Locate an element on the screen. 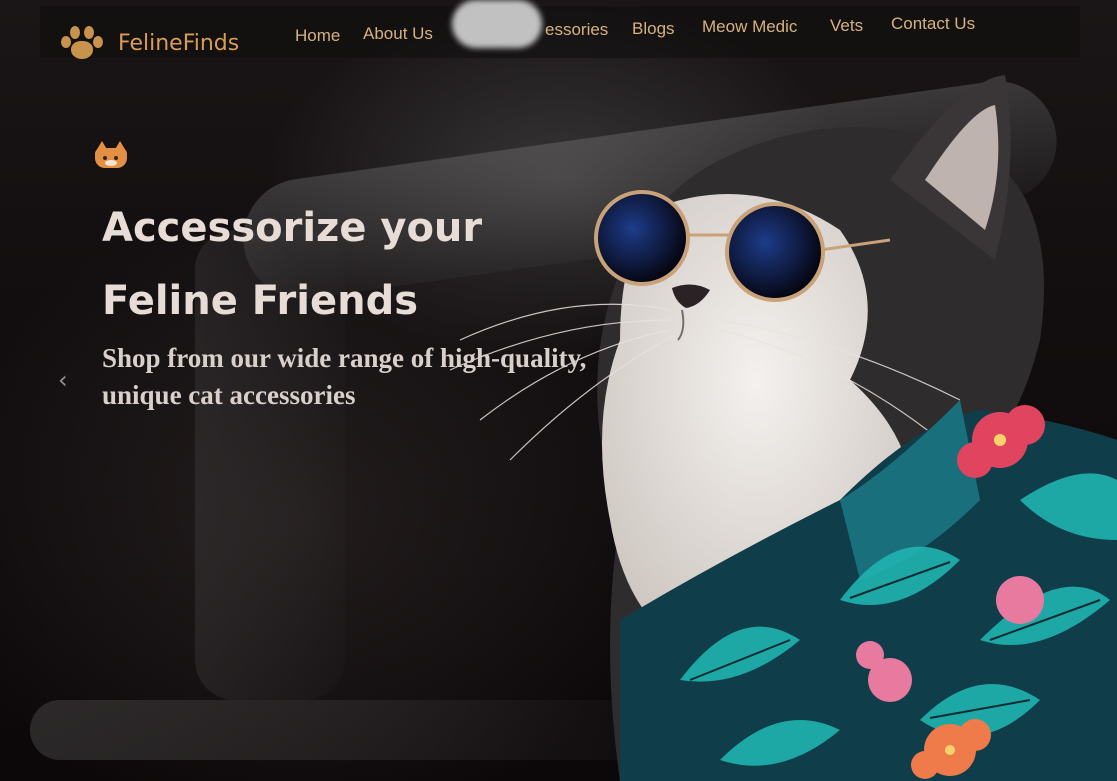 The height and width of the screenshot is (781, 1117). hero-title-line-2: Feline Friends is located at coordinates (260, 301).